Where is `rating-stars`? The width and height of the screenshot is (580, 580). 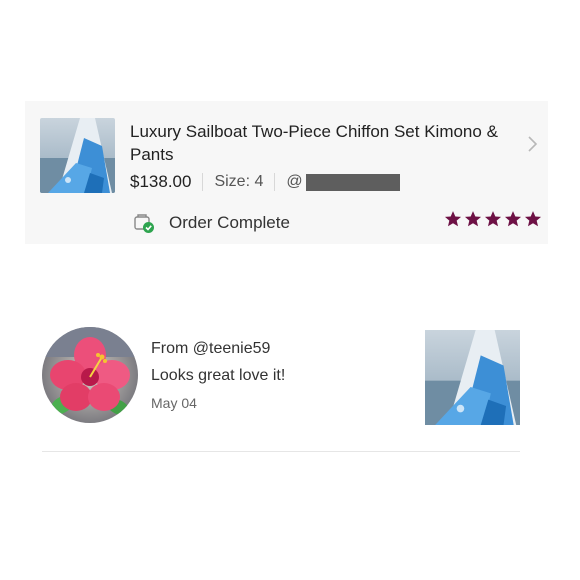
rating-stars is located at coordinates (493, 219).